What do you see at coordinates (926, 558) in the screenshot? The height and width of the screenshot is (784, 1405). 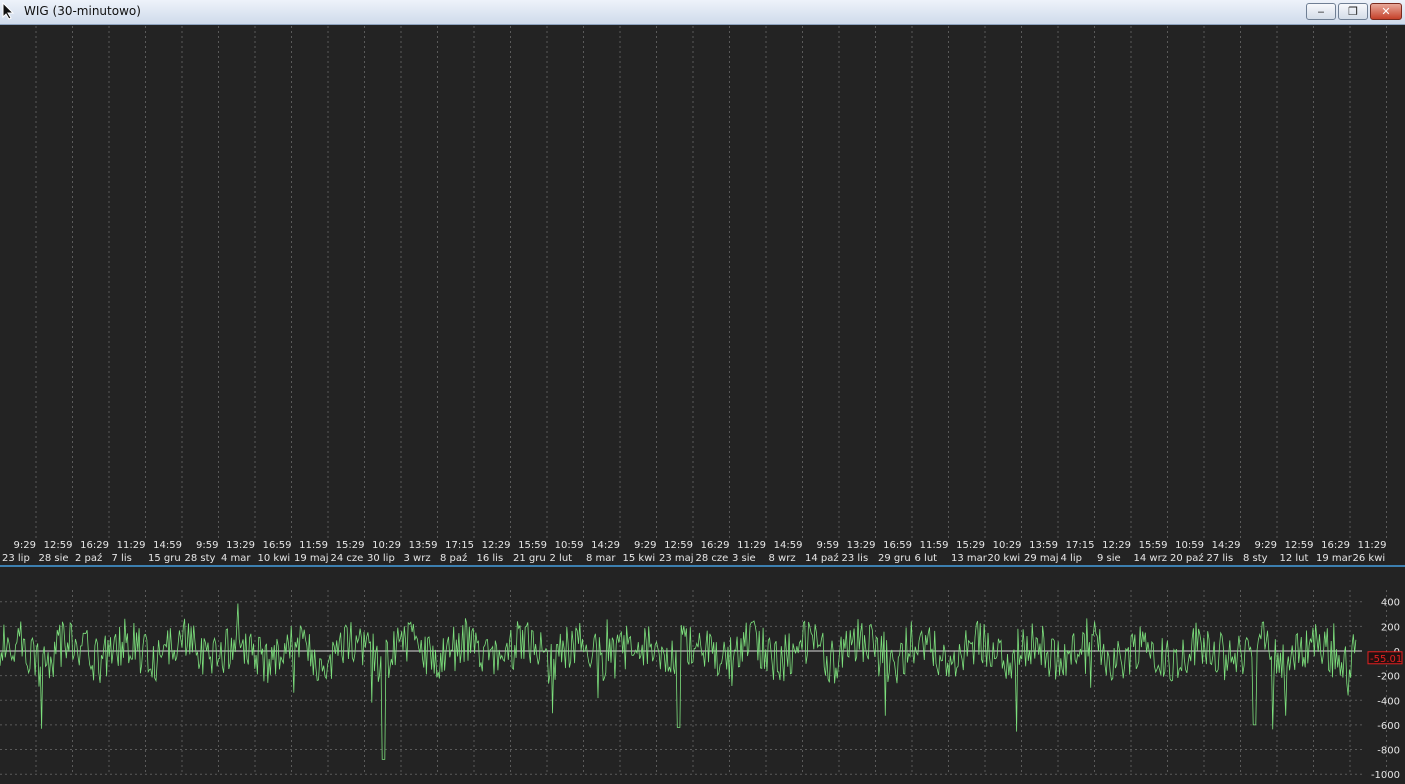 I see `date-axis-tick-label: 6 lut` at bounding box center [926, 558].